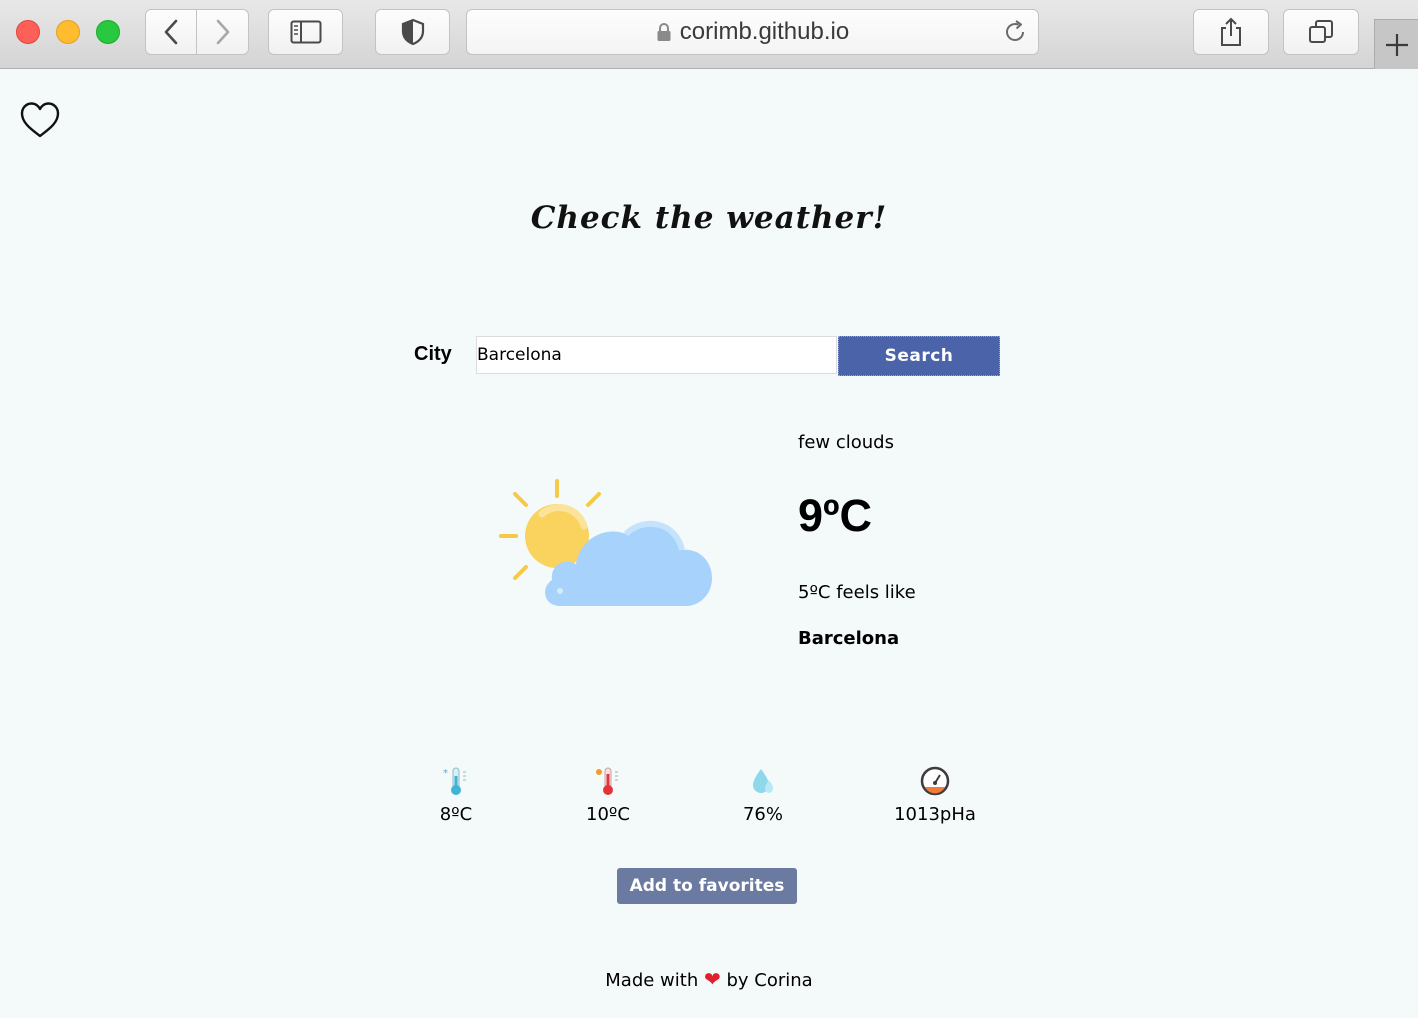  What do you see at coordinates (769, 980) in the screenshot?
I see `footer-text-after: by Corina` at bounding box center [769, 980].